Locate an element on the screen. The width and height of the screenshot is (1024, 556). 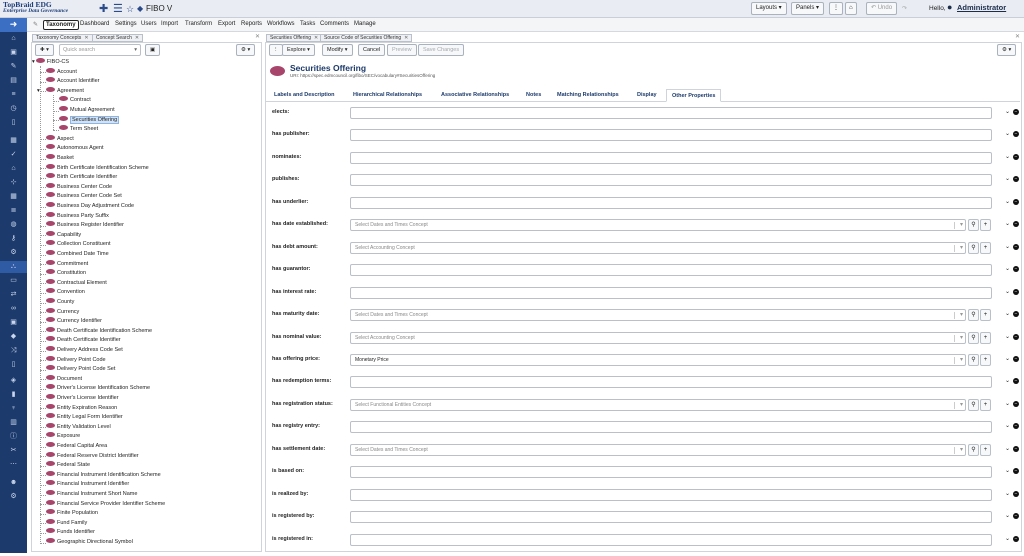
tree-node: Business Day Adjustment Code is located at coordinates (90, 206).